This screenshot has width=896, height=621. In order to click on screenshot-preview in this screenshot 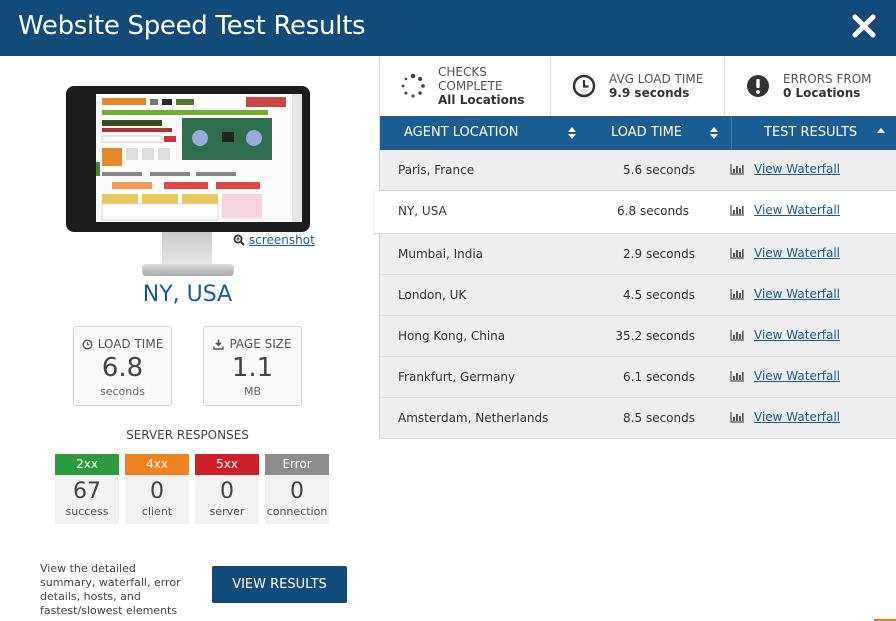, I will do `click(188, 193)`.